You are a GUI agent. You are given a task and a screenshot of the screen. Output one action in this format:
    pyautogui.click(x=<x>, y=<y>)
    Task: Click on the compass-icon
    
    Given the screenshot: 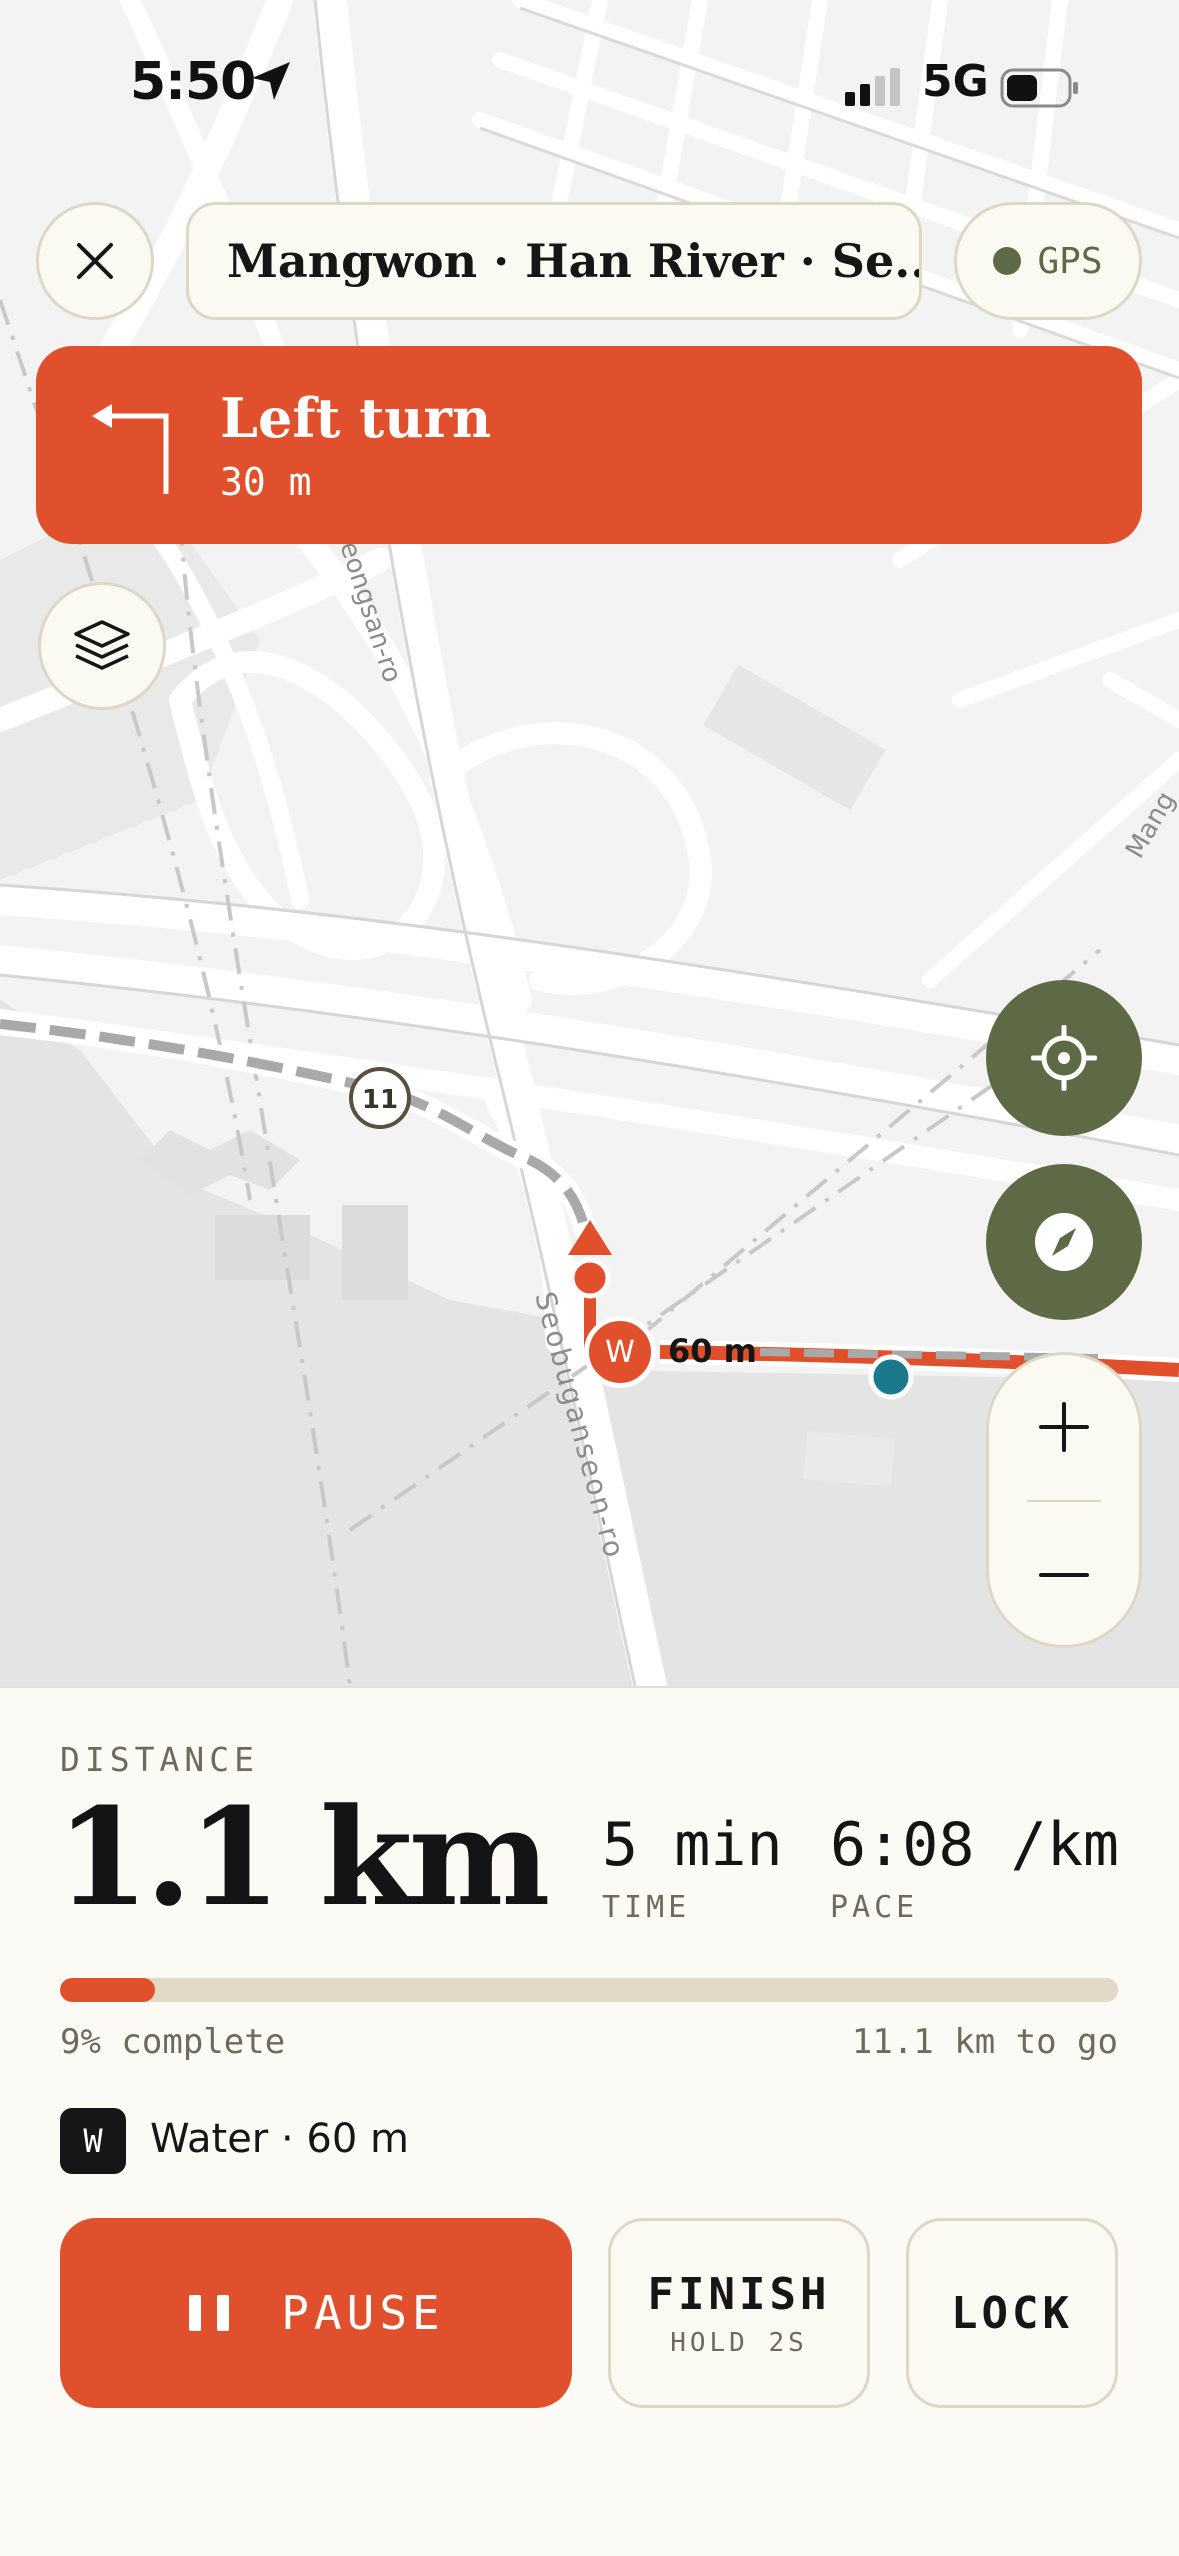 What is the action you would take?
    pyautogui.click(x=1064, y=1242)
    